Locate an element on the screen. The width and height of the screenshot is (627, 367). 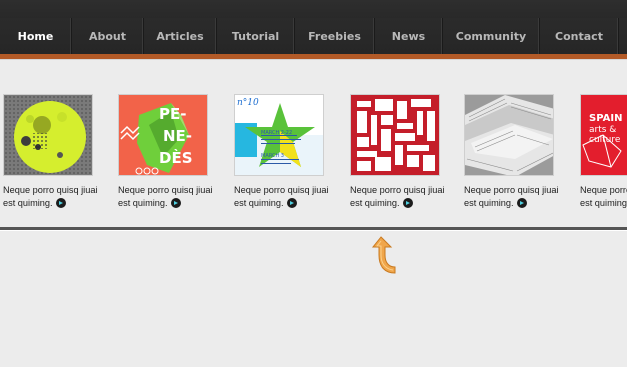
penedes-image: PE- NE- DÈS is located at coordinates (163, 135).